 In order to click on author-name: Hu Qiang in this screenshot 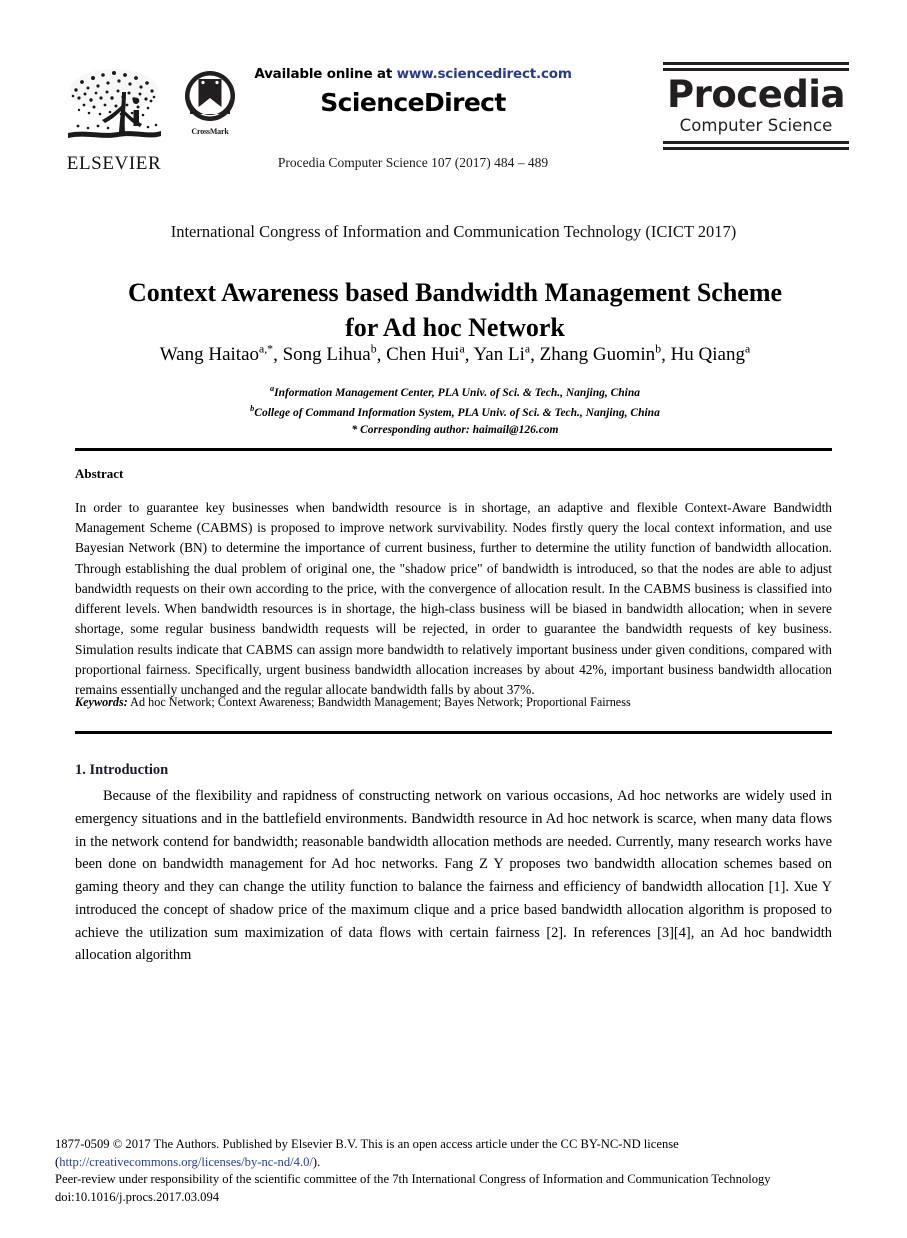, I will do `click(707, 355)`.